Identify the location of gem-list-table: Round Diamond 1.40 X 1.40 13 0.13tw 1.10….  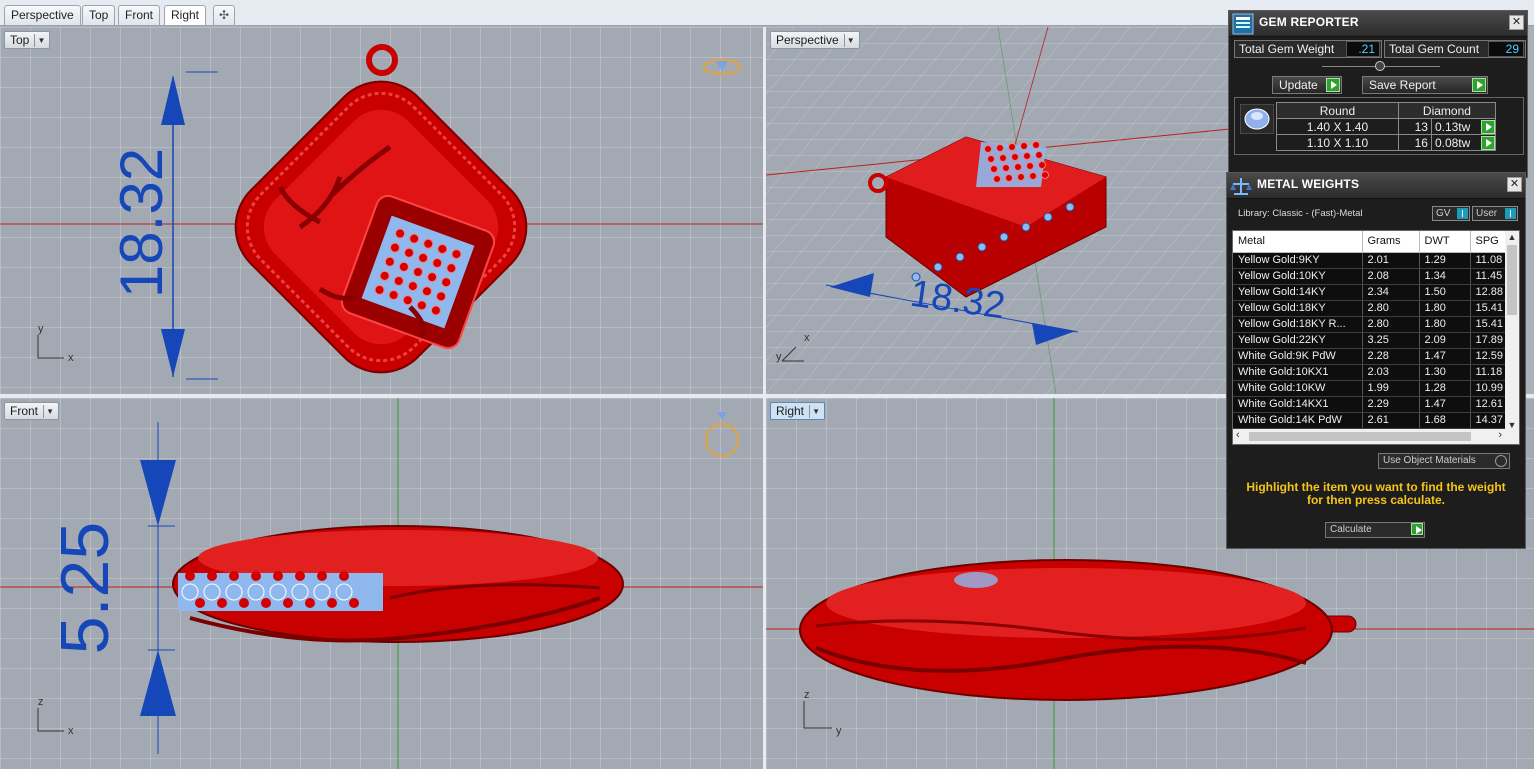
(1386, 126).